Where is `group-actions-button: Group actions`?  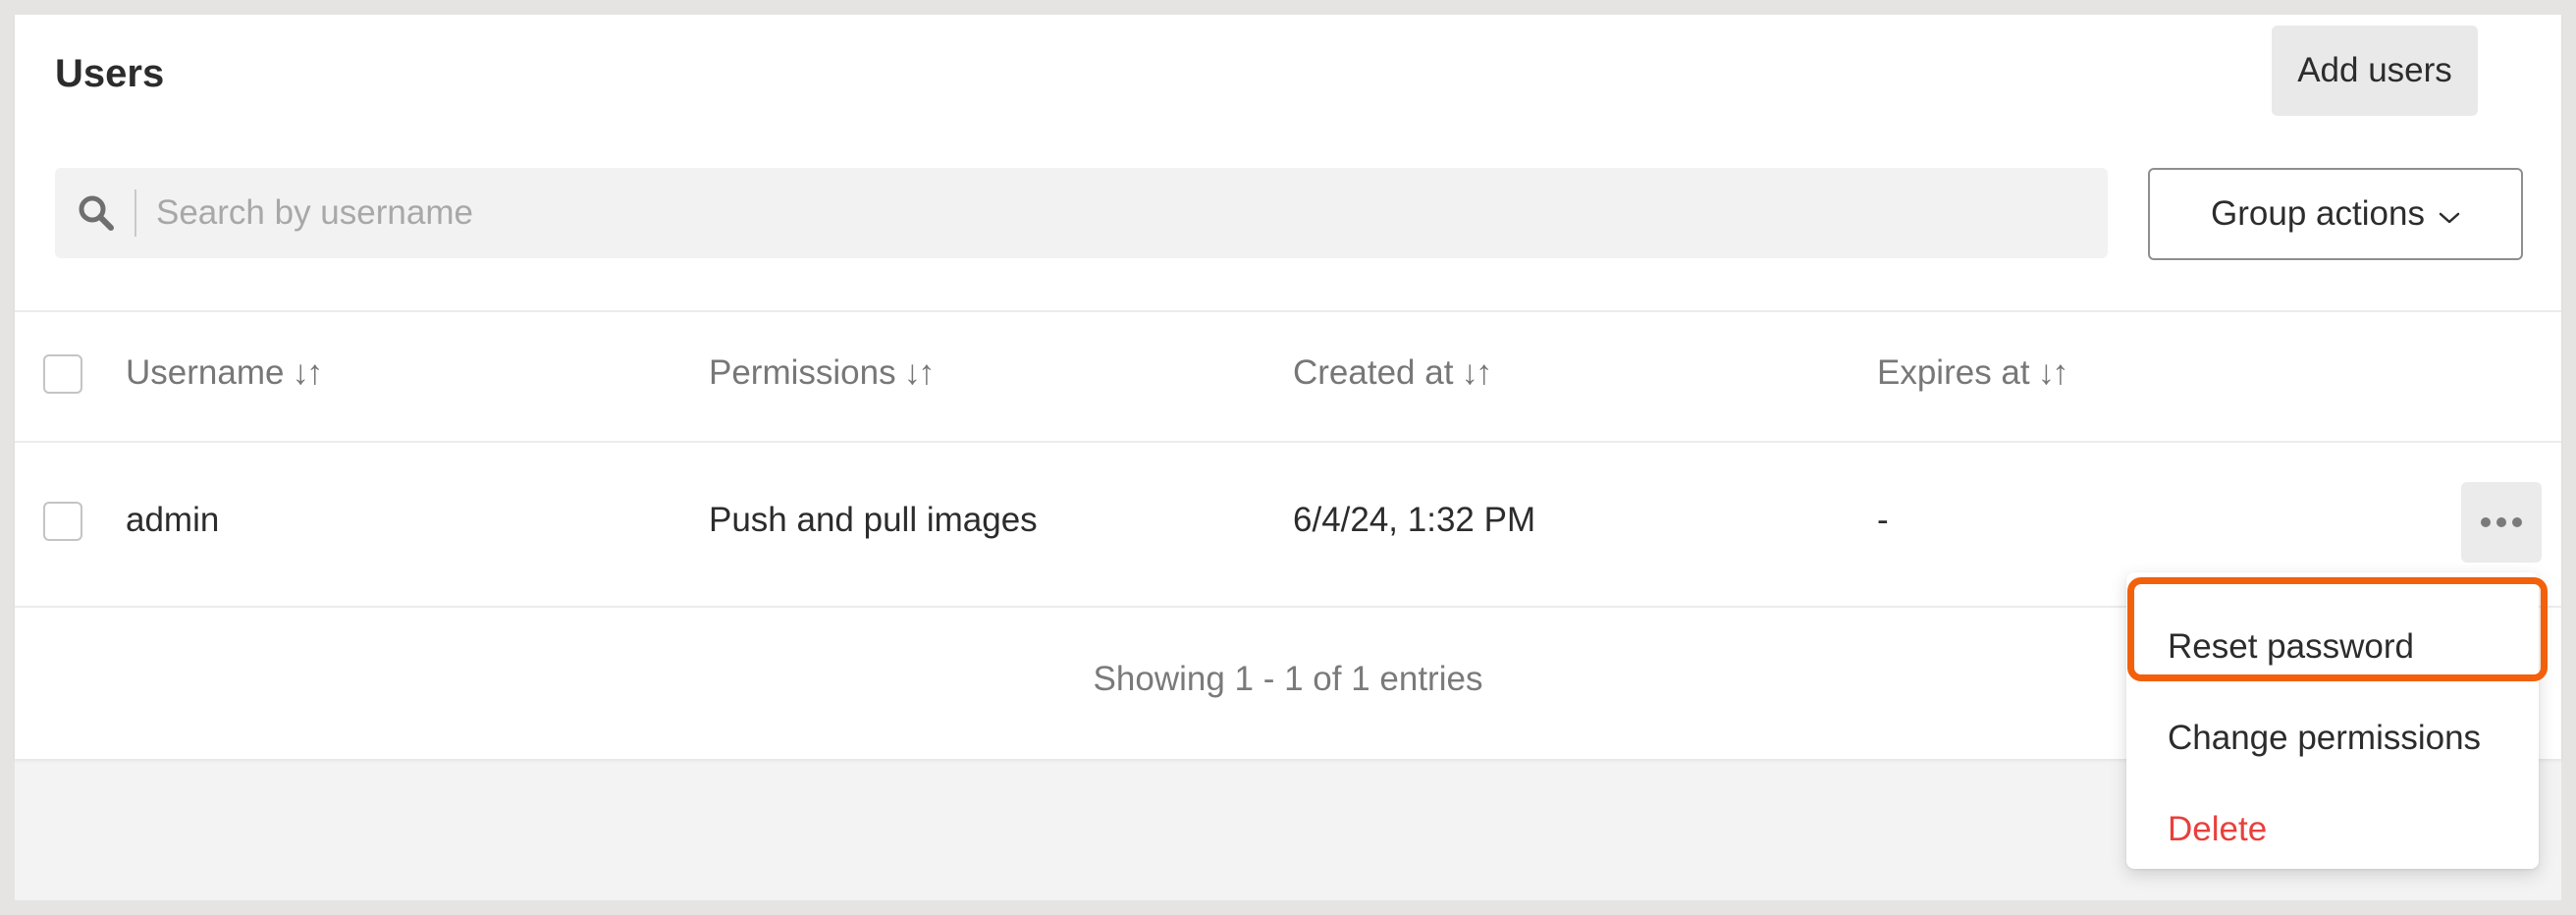 group-actions-button: Group actions is located at coordinates (2335, 214).